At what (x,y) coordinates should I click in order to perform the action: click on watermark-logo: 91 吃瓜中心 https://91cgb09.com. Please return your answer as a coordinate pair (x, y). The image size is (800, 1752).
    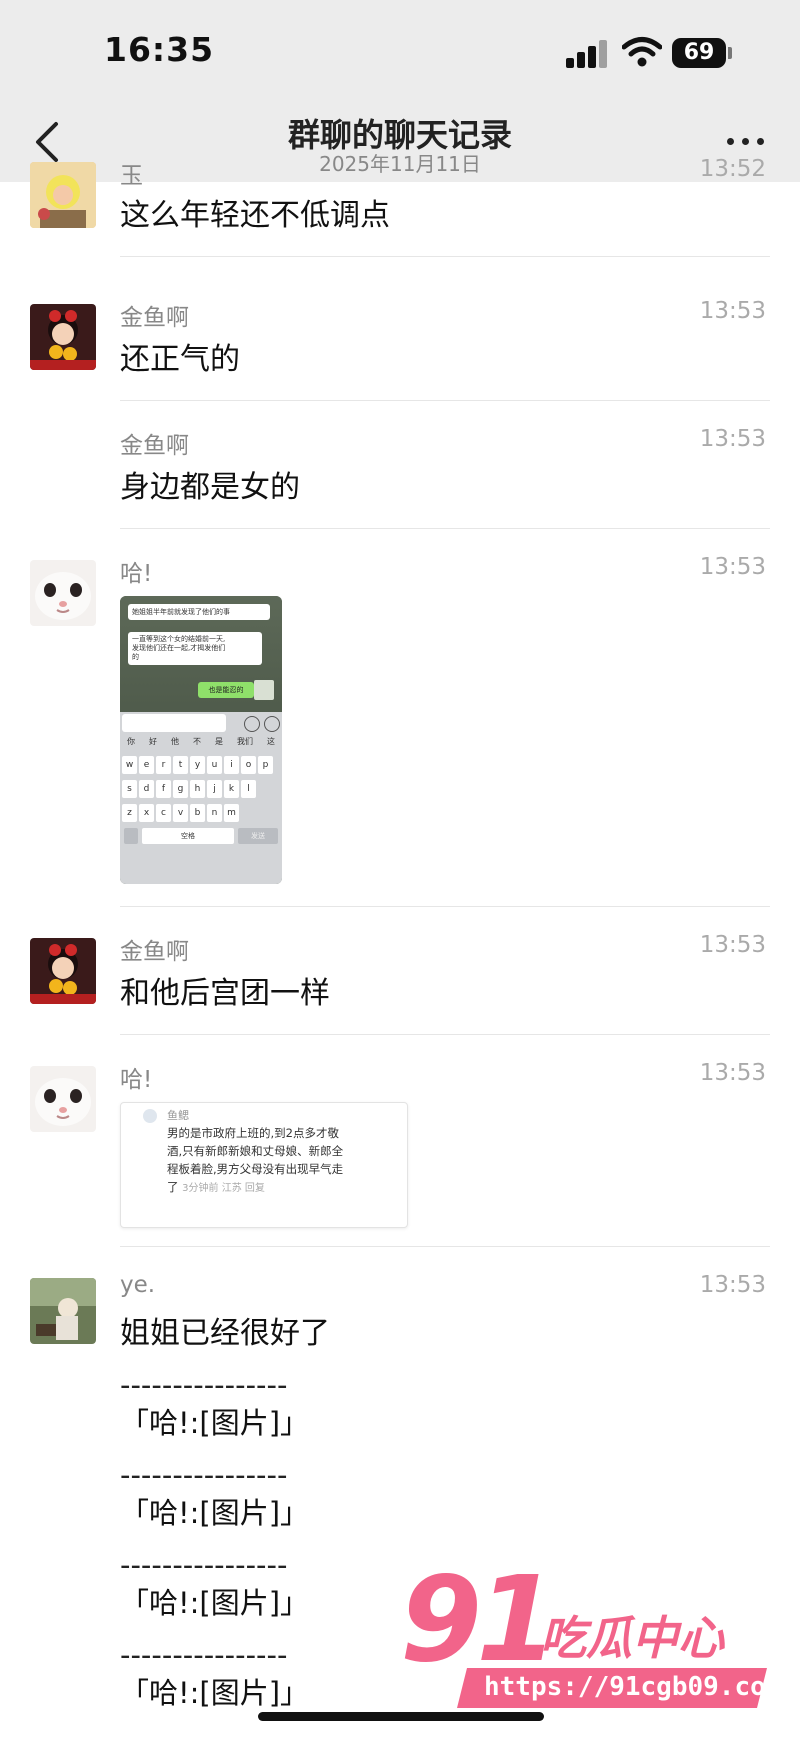
    Looking at the image, I should click on (591, 1635).